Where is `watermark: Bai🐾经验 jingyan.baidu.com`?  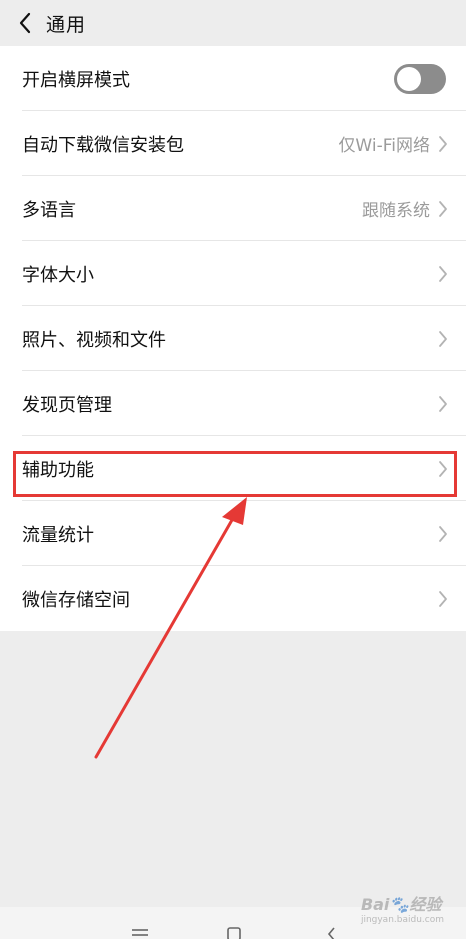 watermark: Bai🐾经验 jingyan.baidu.com is located at coordinates (402, 908).